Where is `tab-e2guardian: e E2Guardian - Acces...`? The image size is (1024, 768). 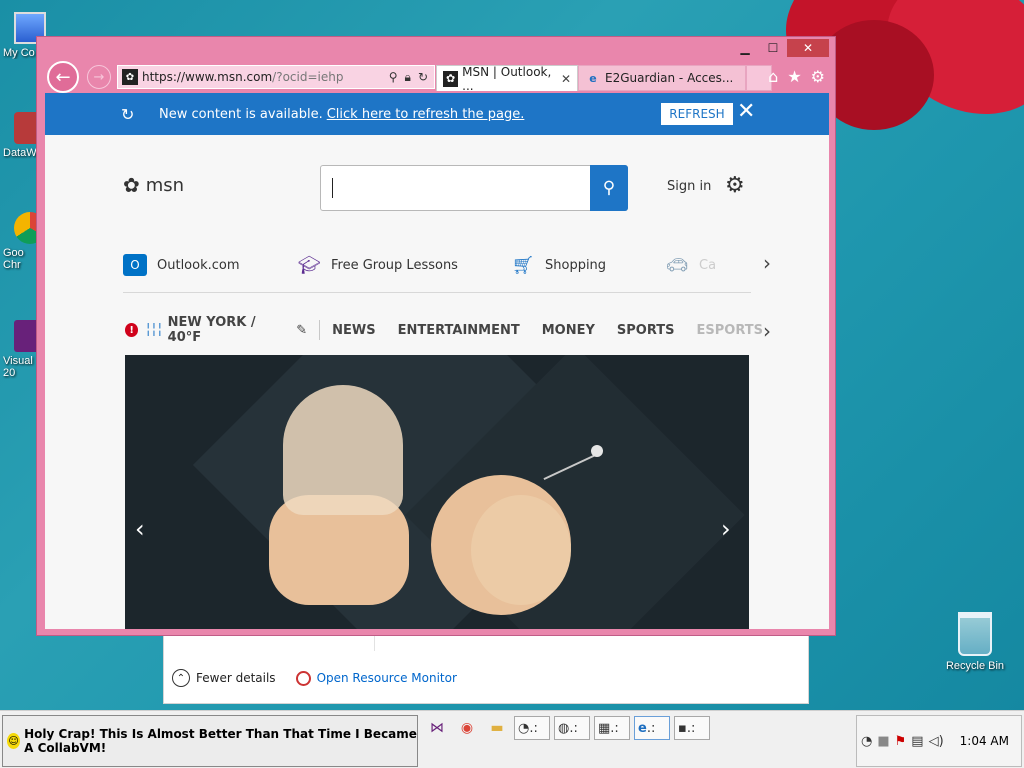
tab-e2guardian: e E2Guardian - Acces... is located at coordinates (662, 78).